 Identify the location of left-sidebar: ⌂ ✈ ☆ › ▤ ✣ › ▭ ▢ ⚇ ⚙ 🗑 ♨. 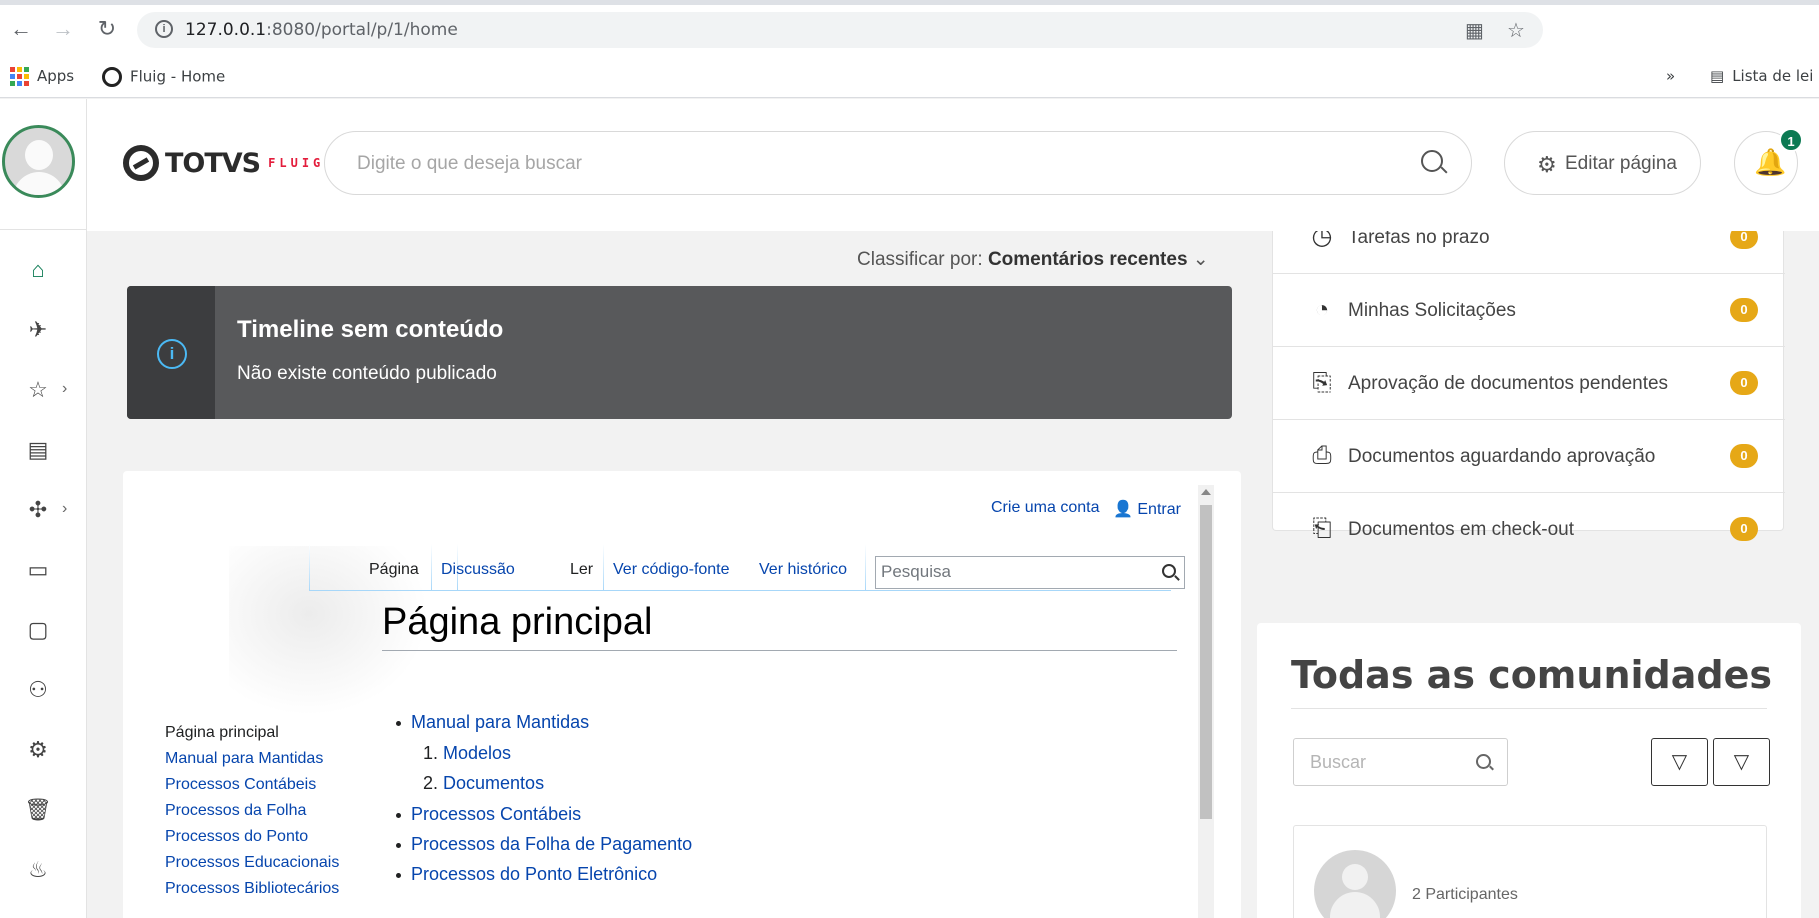
(43, 508).